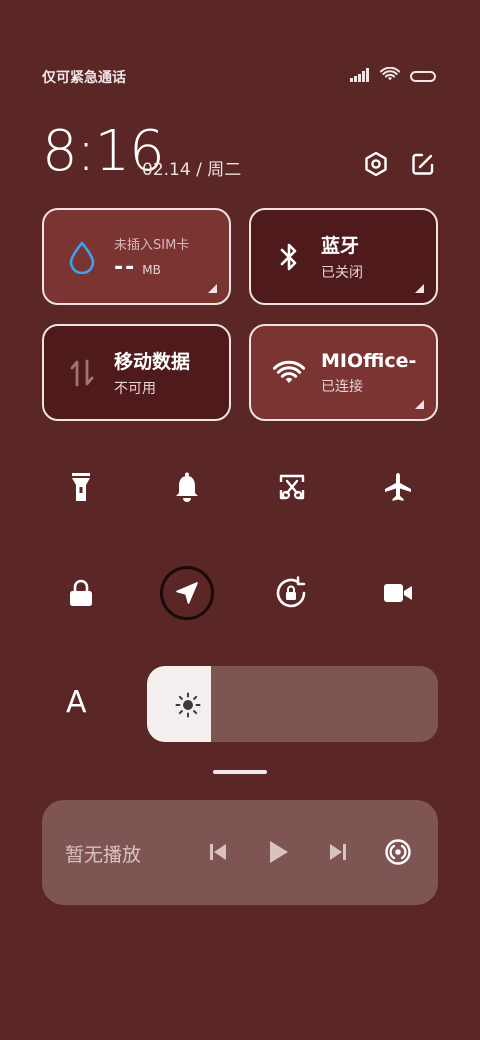 Image resolution: width=480 pixels, height=1040 pixels. I want to click on screenshot-toggle, so click(292, 487).